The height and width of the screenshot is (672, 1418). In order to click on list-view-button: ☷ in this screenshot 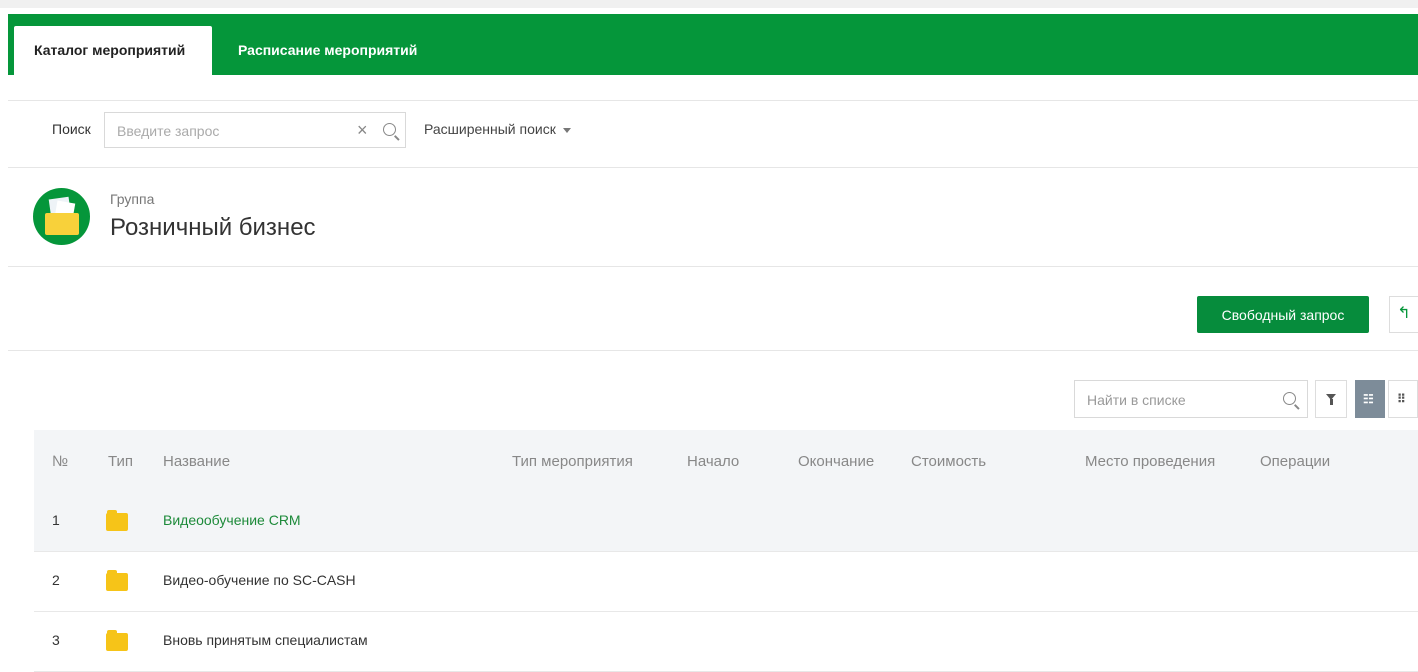, I will do `click(1370, 399)`.